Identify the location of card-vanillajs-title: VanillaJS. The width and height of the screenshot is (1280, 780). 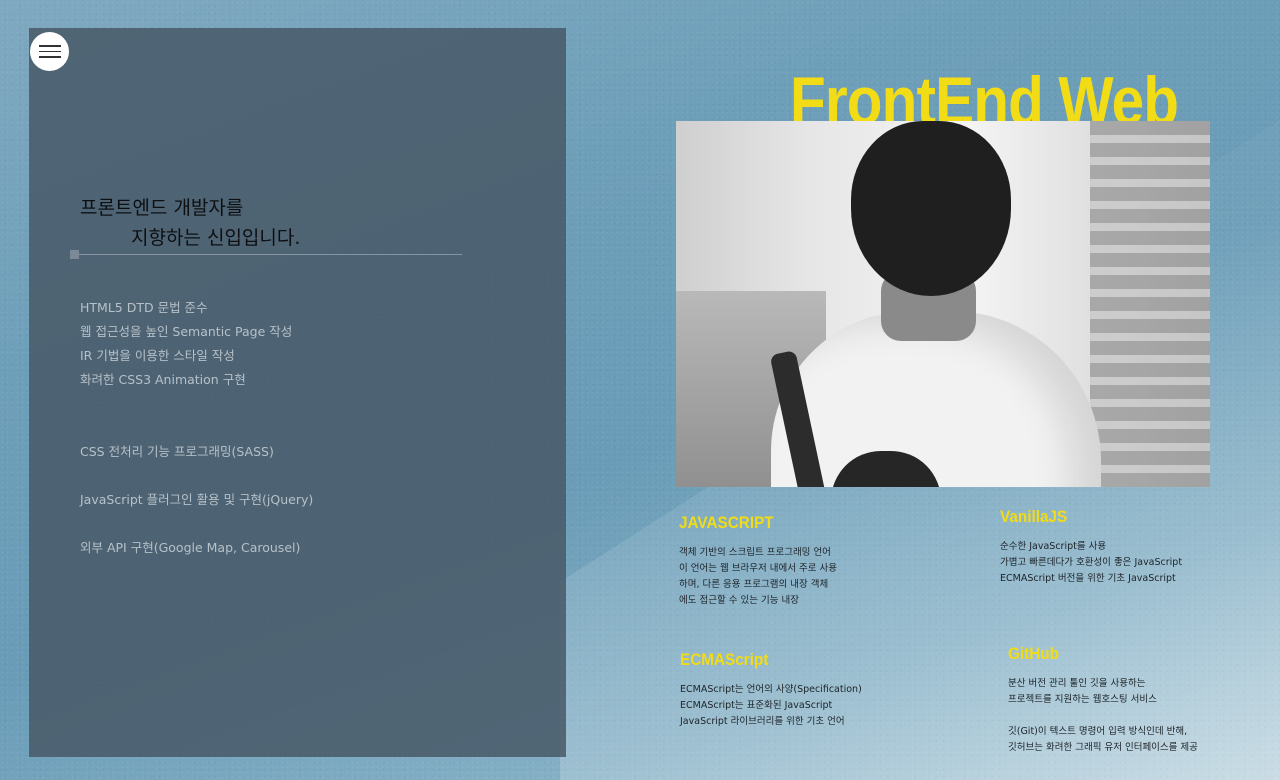
(1034, 516).